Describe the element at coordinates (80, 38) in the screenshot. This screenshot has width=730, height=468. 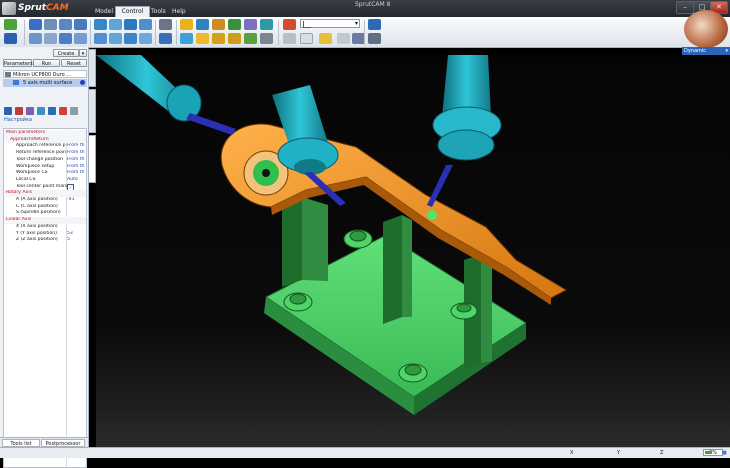
I see `zoom-window-icon` at that location.